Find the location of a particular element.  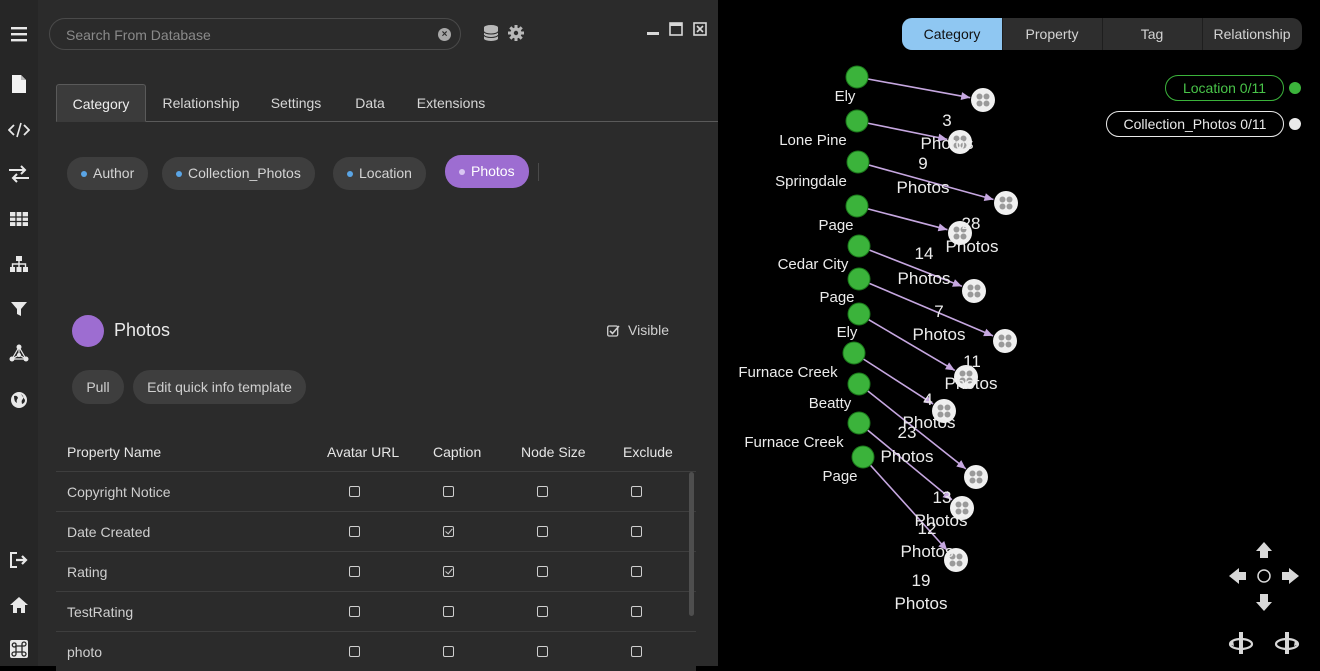

edit-quick-info-template-button: Edit quick info template is located at coordinates (219, 387).